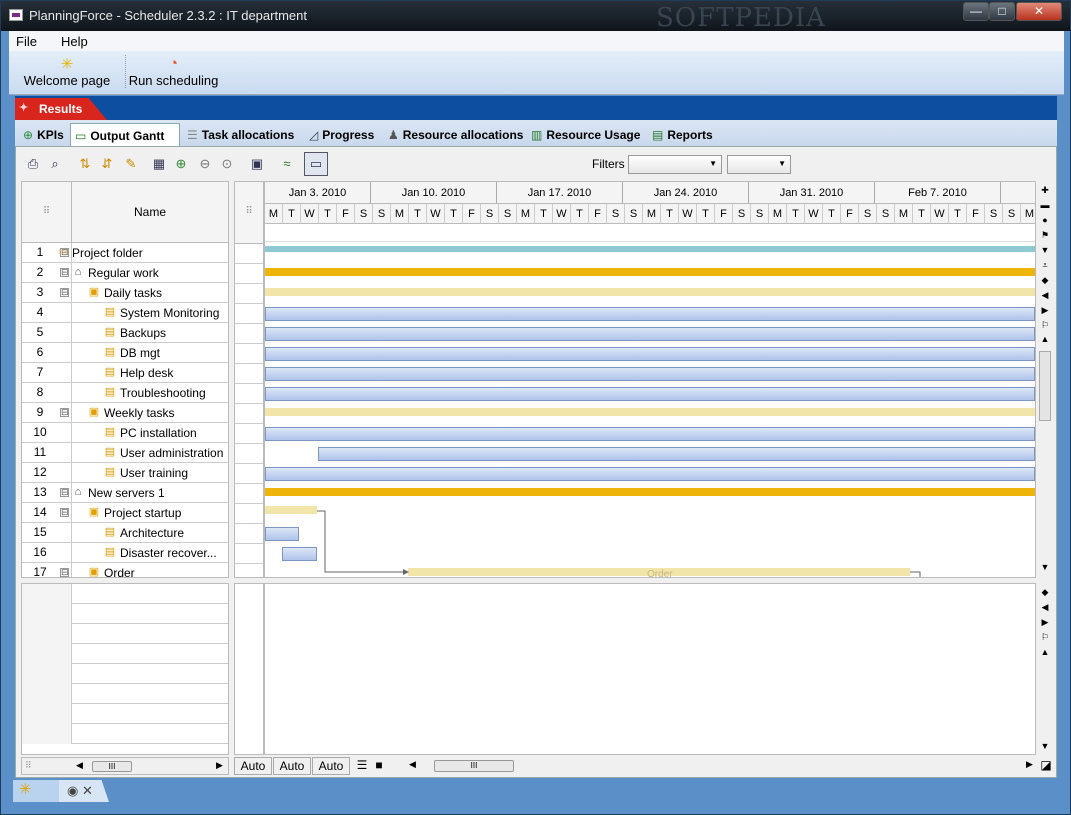 Image resolution: width=1071 pixels, height=815 pixels. I want to click on zoom-plus-icon: ✚, so click(1045, 190).